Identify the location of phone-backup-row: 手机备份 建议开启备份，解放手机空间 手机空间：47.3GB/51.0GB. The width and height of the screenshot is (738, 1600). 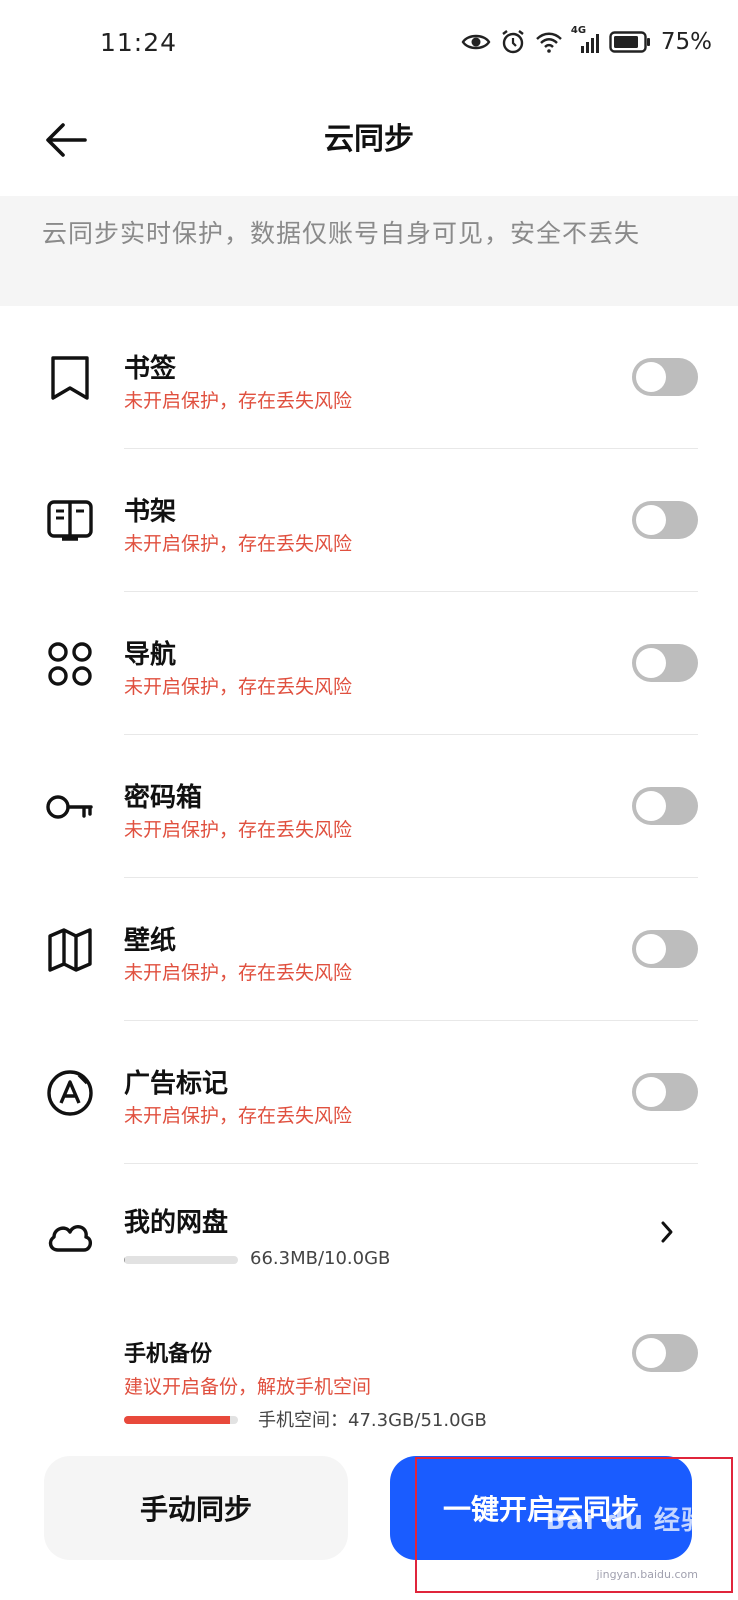
(369, 1386).